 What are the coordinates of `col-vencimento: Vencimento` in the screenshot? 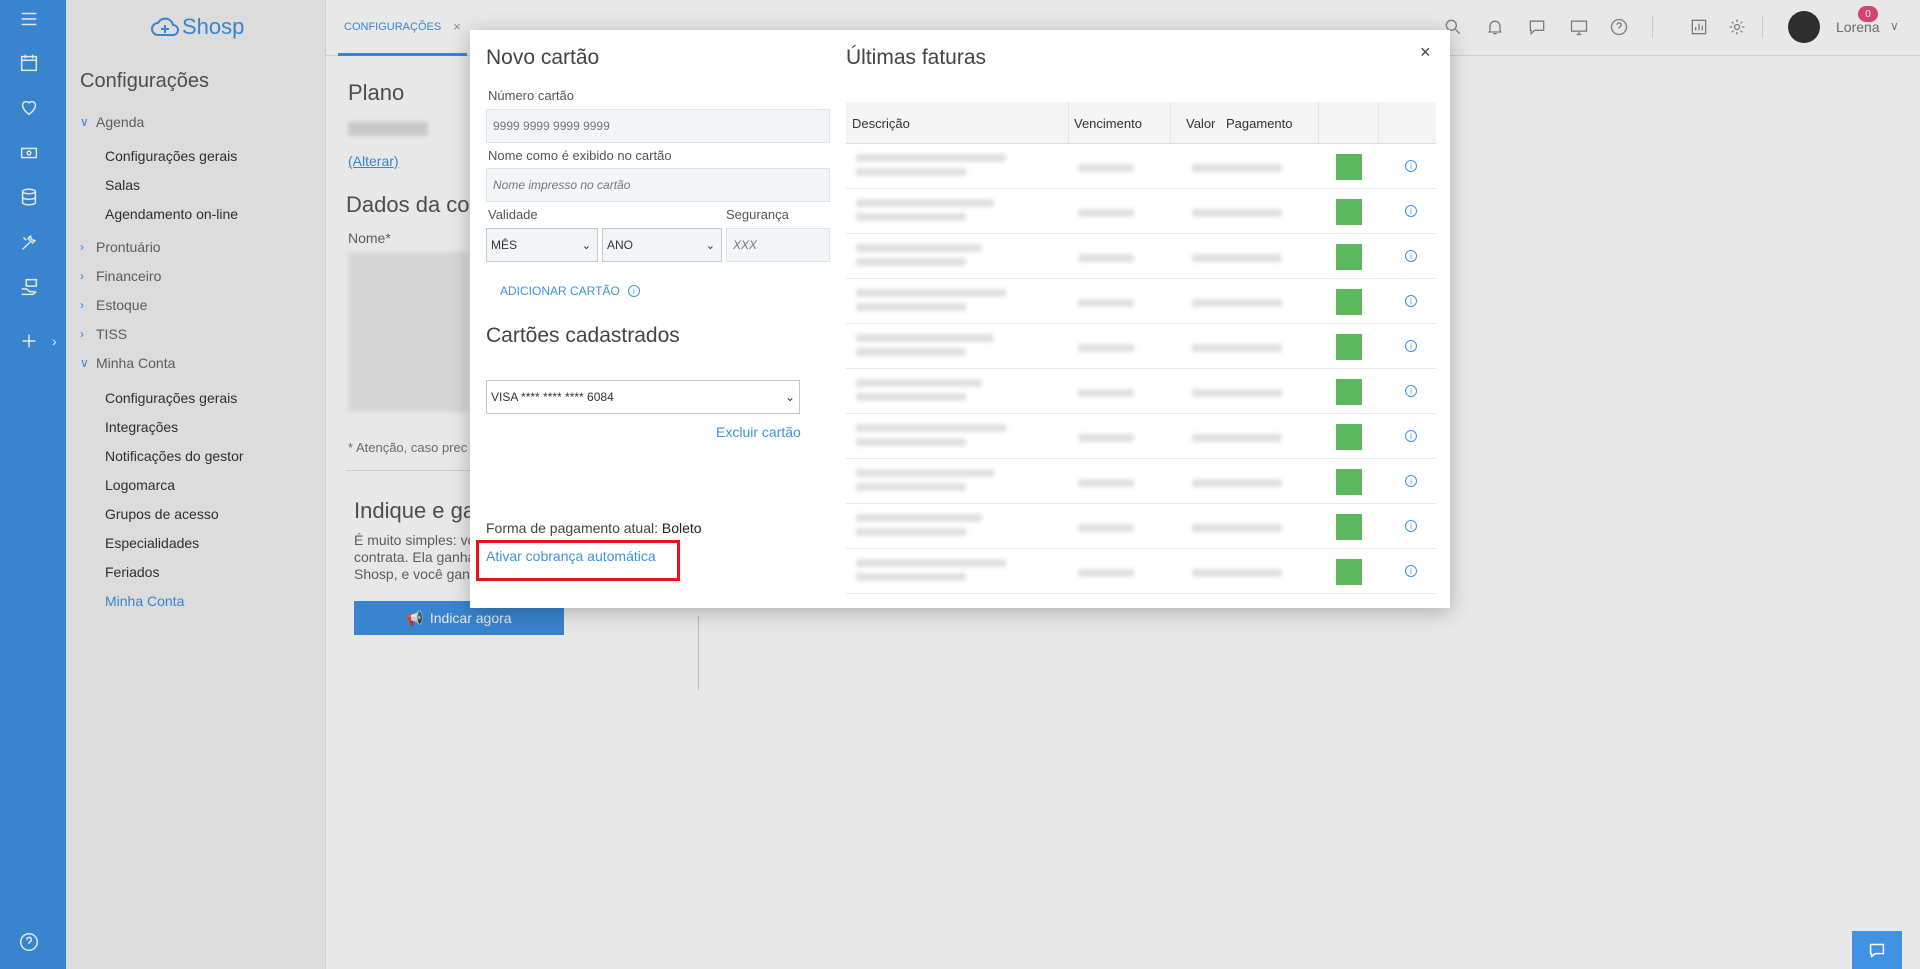 It's located at (1108, 123).